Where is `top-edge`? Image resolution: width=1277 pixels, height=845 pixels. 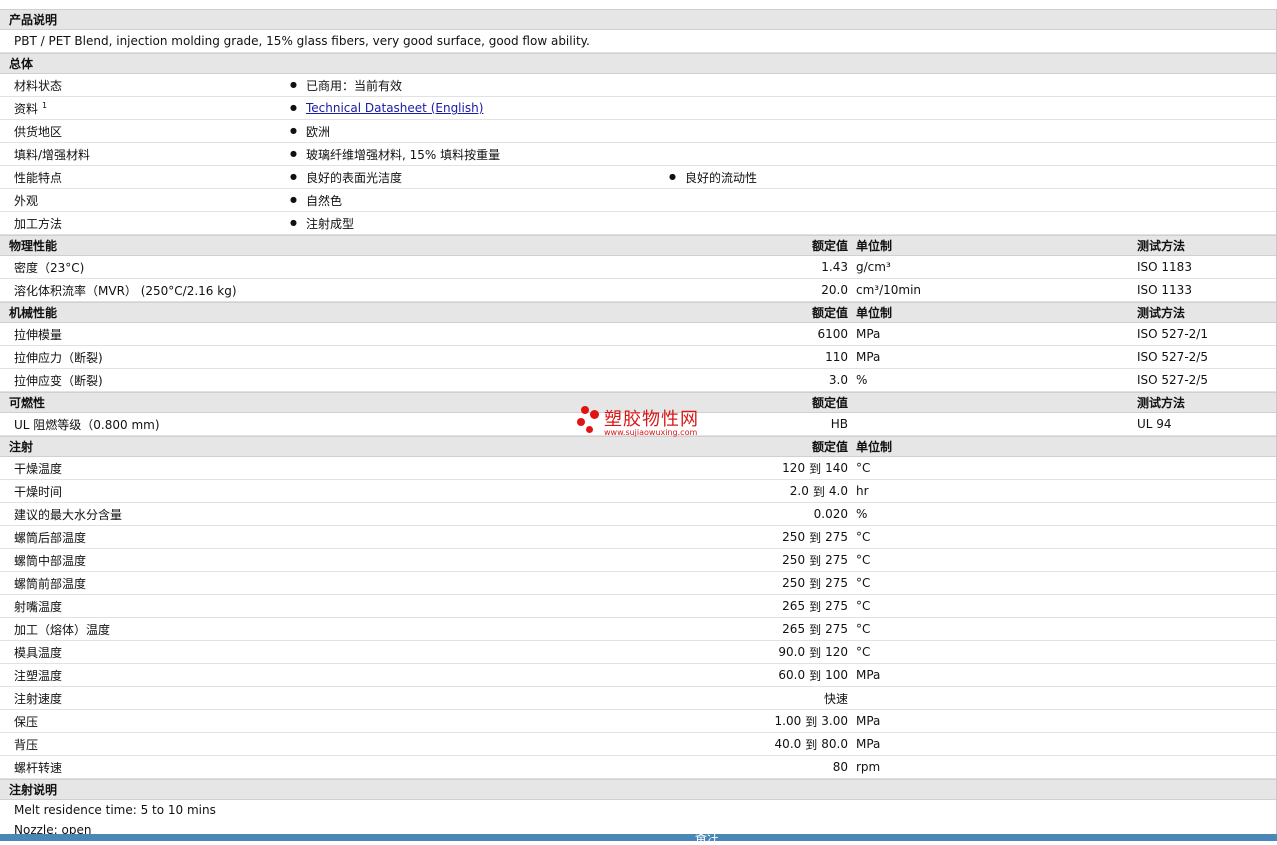 top-edge is located at coordinates (638, 4).